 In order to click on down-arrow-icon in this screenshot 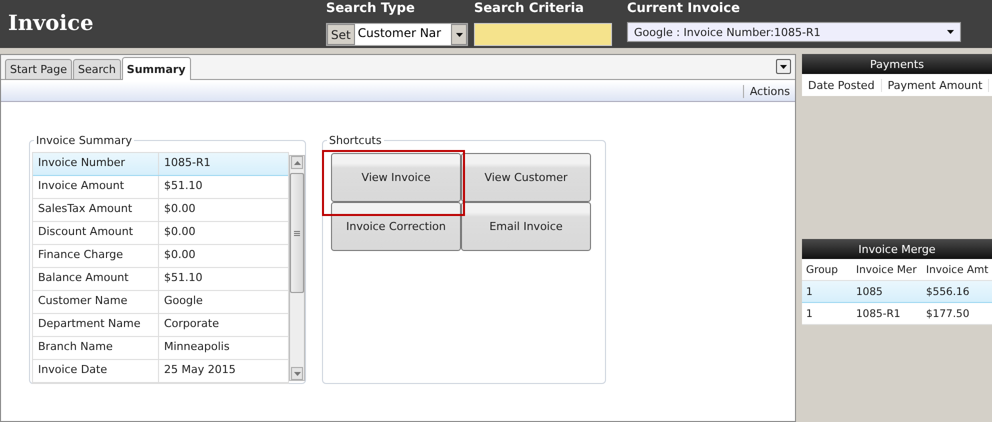, I will do `click(297, 374)`.